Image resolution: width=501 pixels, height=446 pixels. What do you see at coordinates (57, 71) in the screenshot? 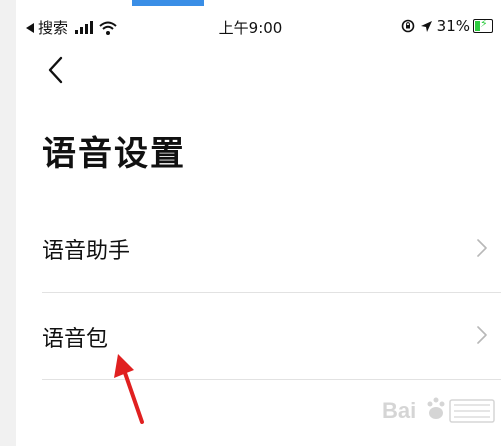
I see `back-chevron-icon` at bounding box center [57, 71].